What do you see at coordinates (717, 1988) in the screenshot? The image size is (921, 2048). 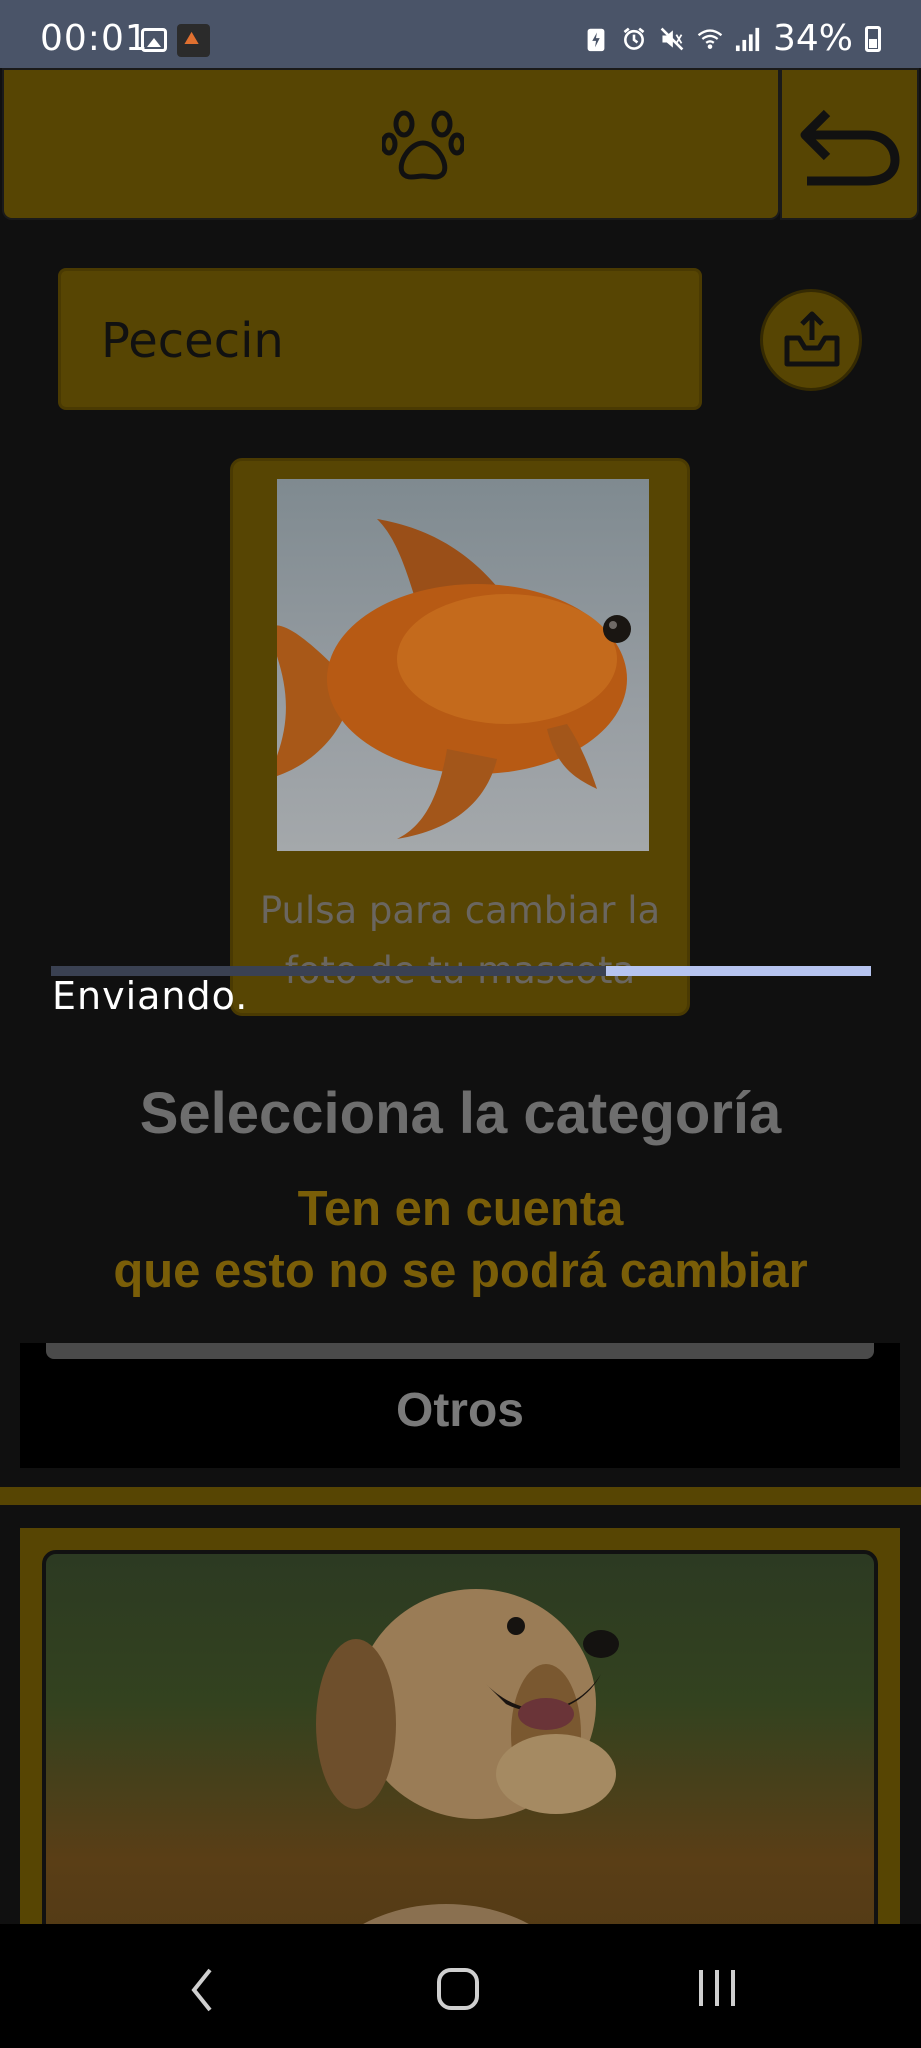 I see `nav-recents-icon` at bounding box center [717, 1988].